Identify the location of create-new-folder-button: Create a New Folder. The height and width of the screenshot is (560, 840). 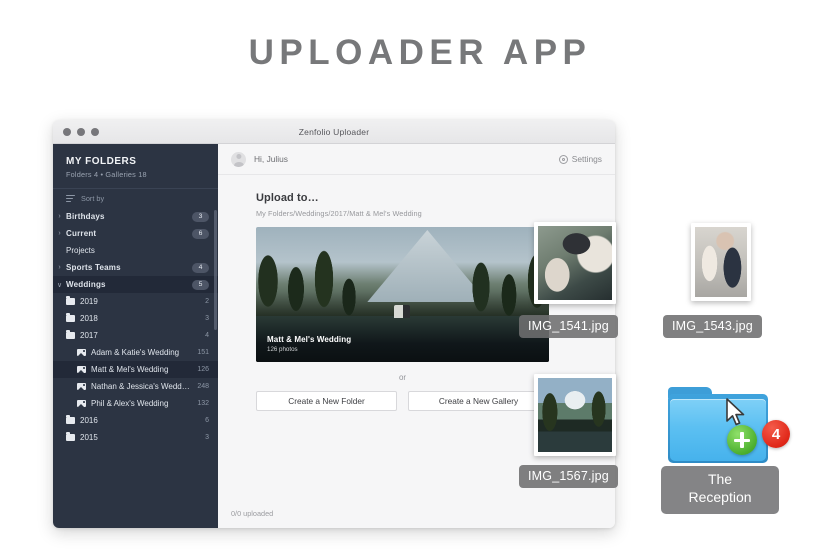
(326, 401).